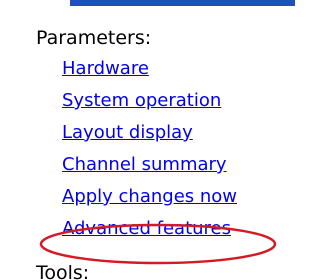  Describe the element at coordinates (94, 38) in the screenshot. I see `parameters-heading: Parameters:` at that location.